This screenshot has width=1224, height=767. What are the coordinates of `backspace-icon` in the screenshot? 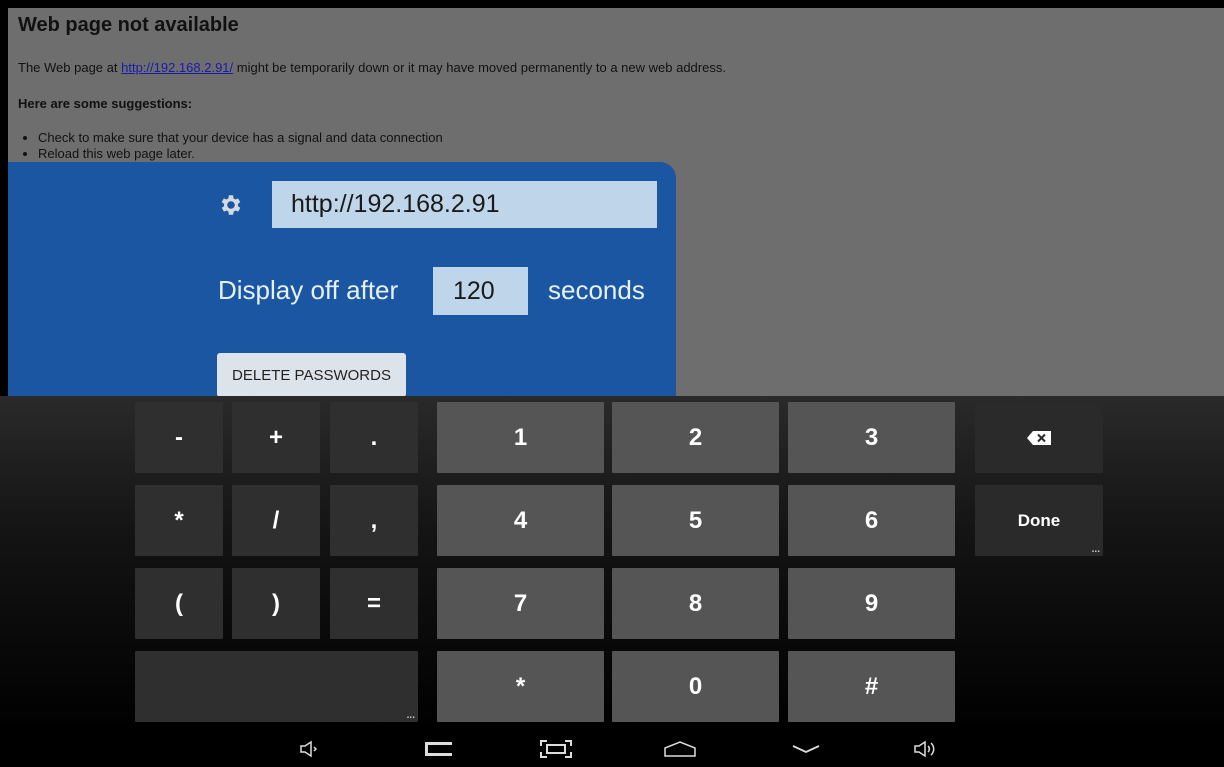 It's located at (1039, 437).